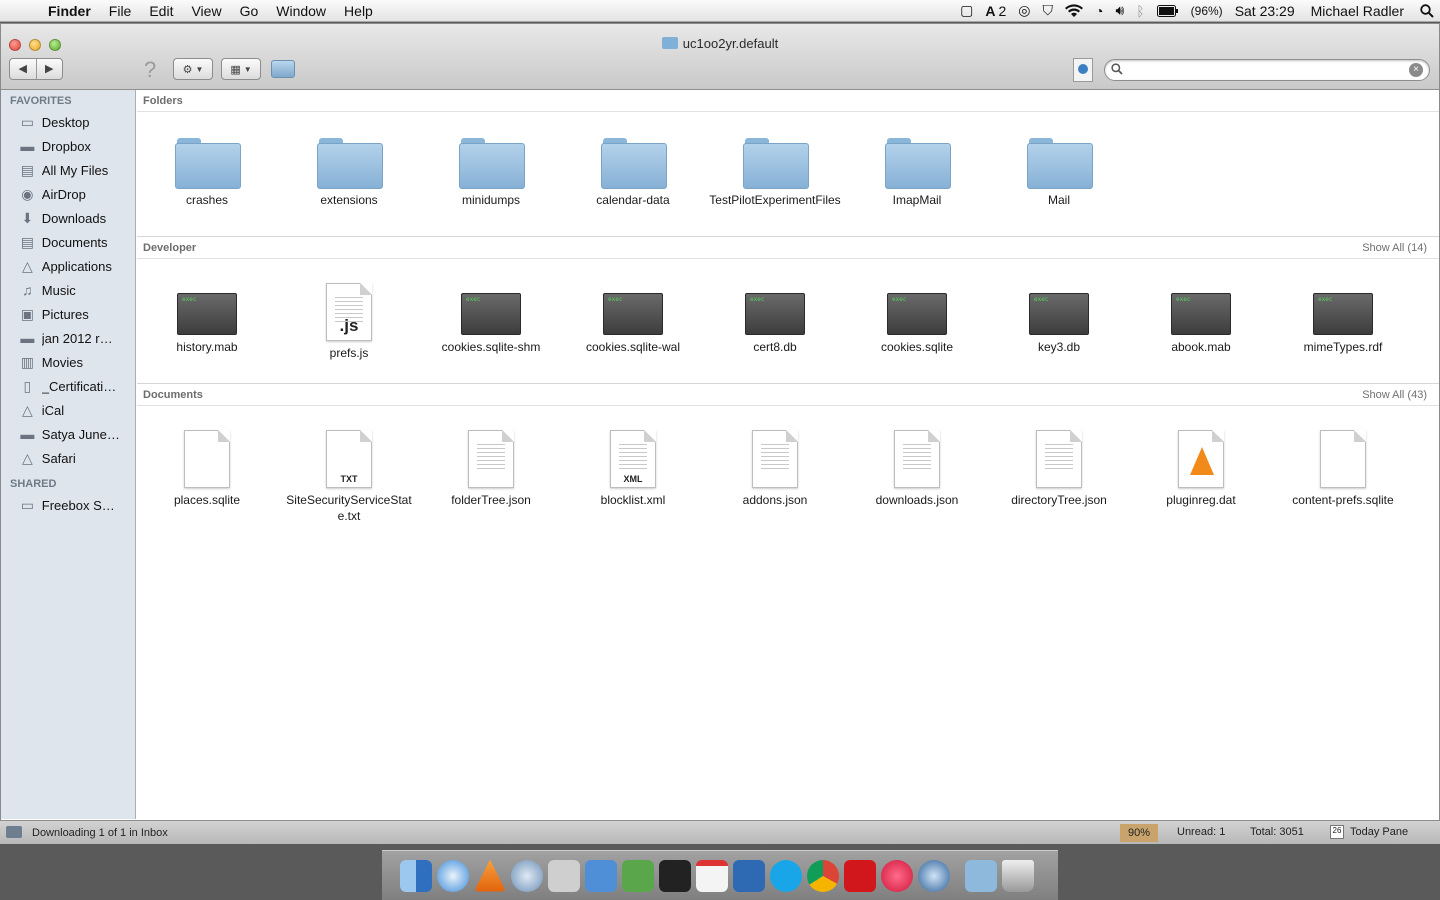 The height and width of the screenshot is (900, 1440). What do you see at coordinates (1201, 469) in the screenshot?
I see `file-item: pluginreg.dat` at bounding box center [1201, 469].